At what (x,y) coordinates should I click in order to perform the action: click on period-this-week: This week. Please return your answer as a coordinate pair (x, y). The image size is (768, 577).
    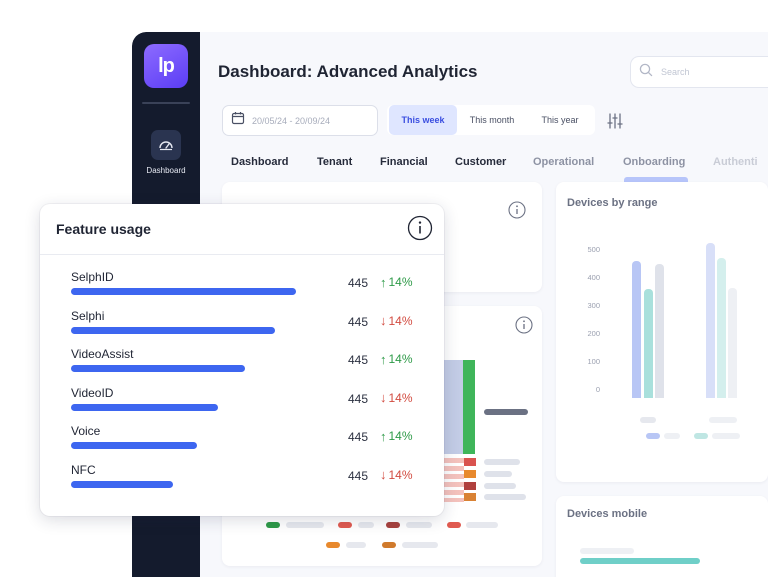
    Looking at the image, I should click on (423, 120).